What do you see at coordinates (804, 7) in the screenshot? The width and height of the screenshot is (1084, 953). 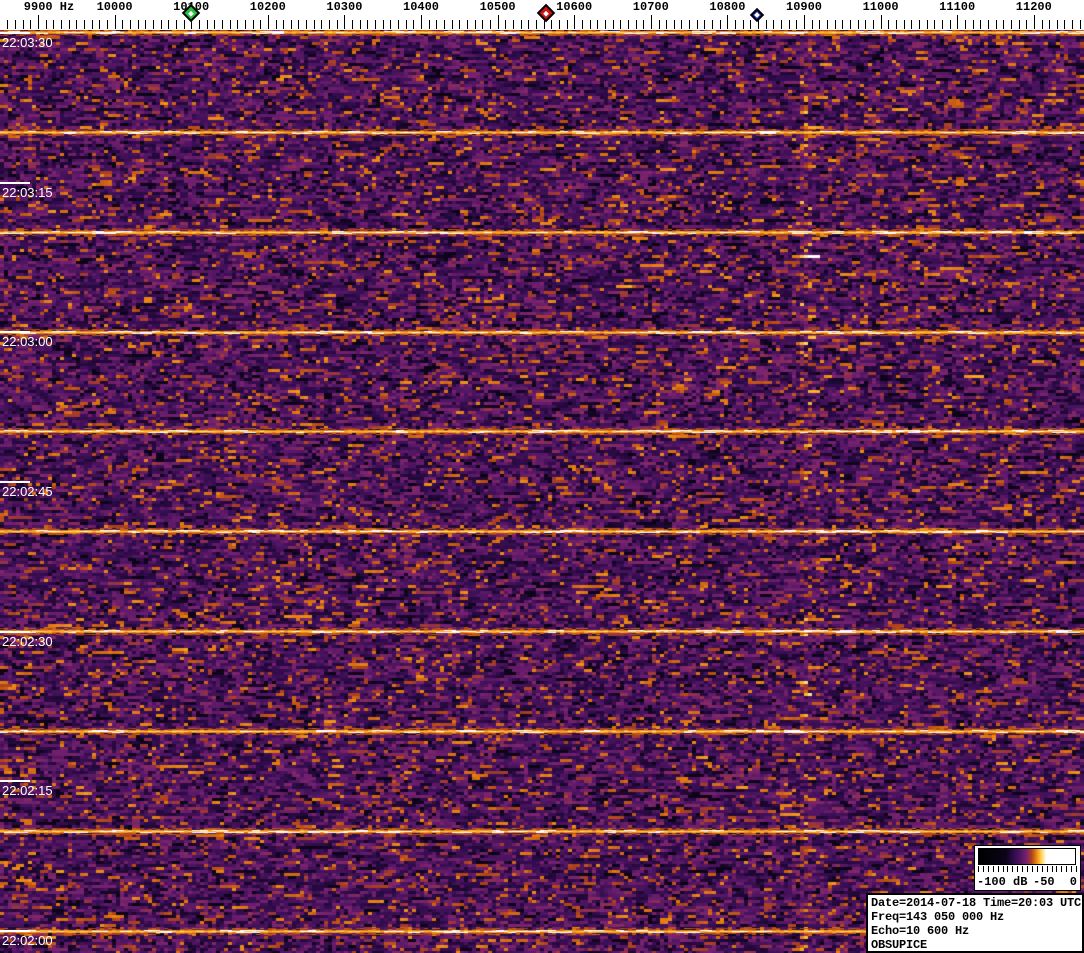 I see `ruler-label: 10900` at bounding box center [804, 7].